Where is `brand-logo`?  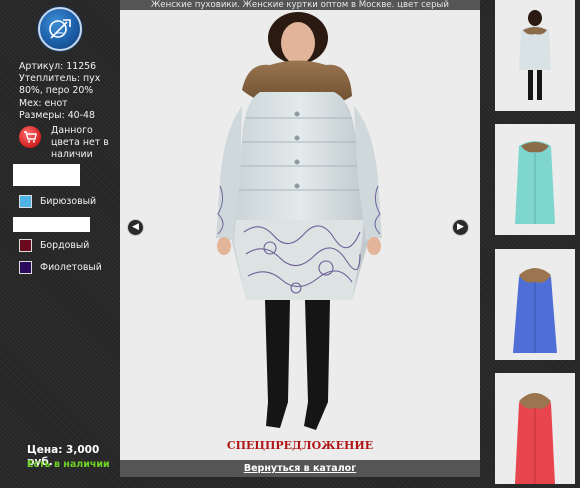
brand-logo is located at coordinates (60, 29).